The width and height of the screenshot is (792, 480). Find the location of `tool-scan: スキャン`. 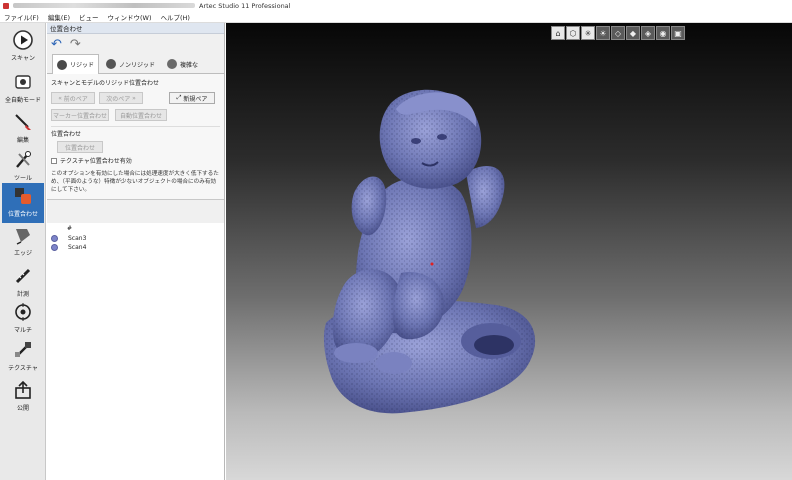

tool-scan: スキャン is located at coordinates (23, 47).